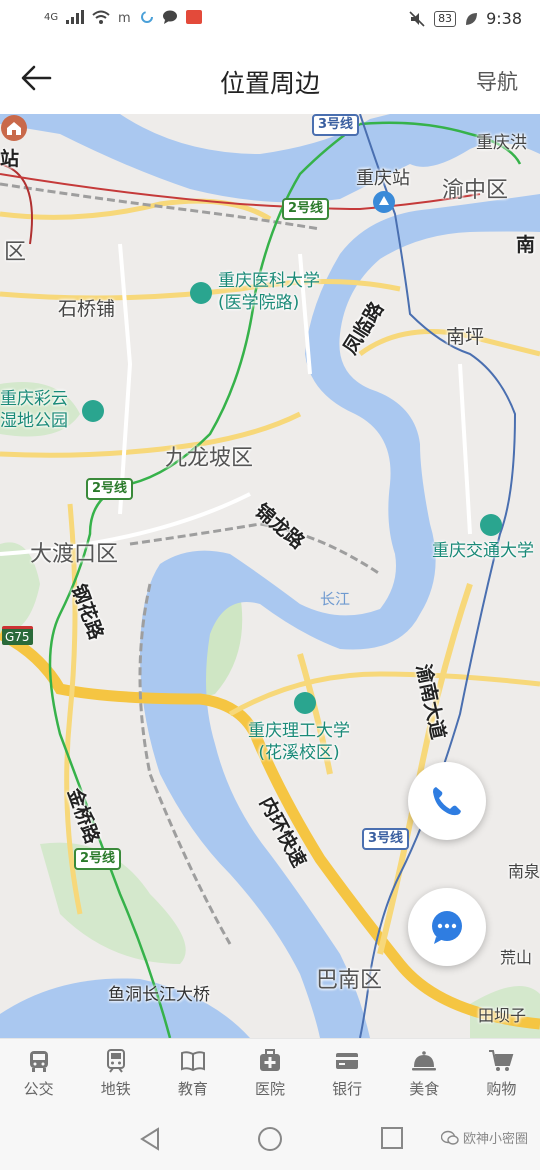  Describe the element at coordinates (115, 1073) in the screenshot. I see `tab-subway: 地铁` at that location.